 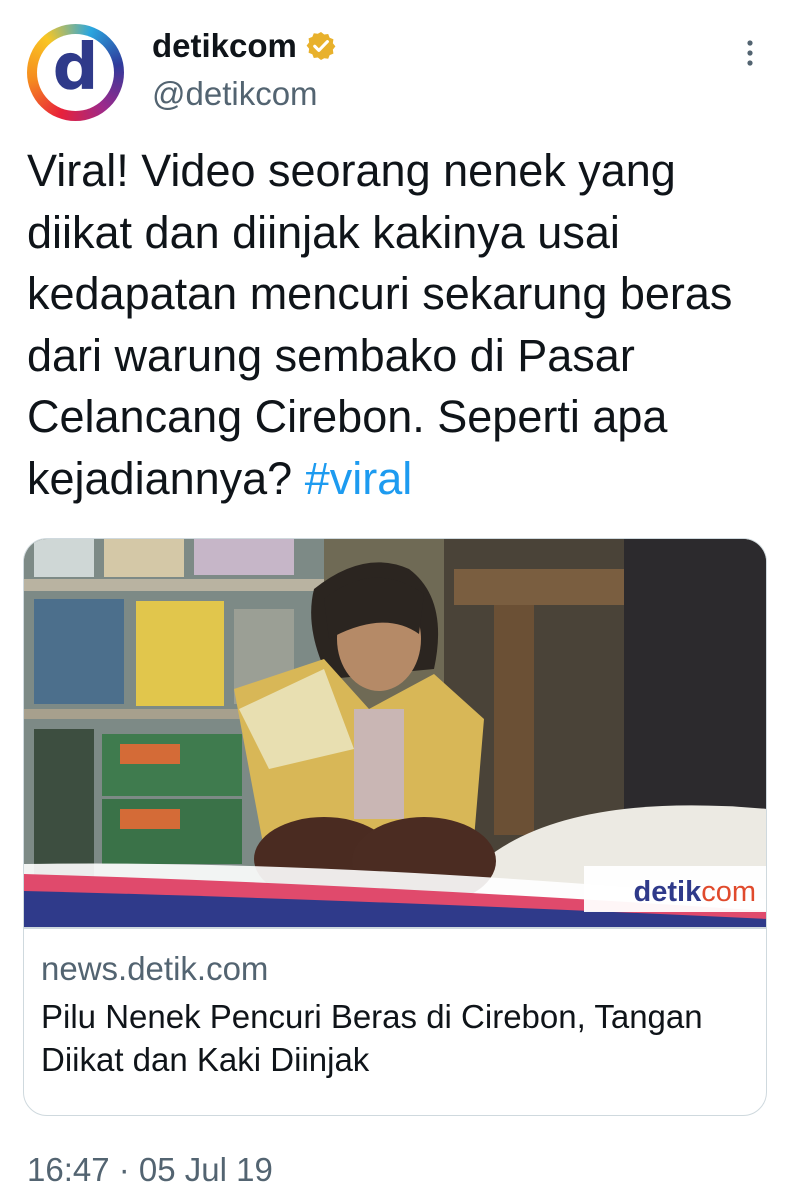 I want to click on display-name: detikcom, so click(x=224, y=46).